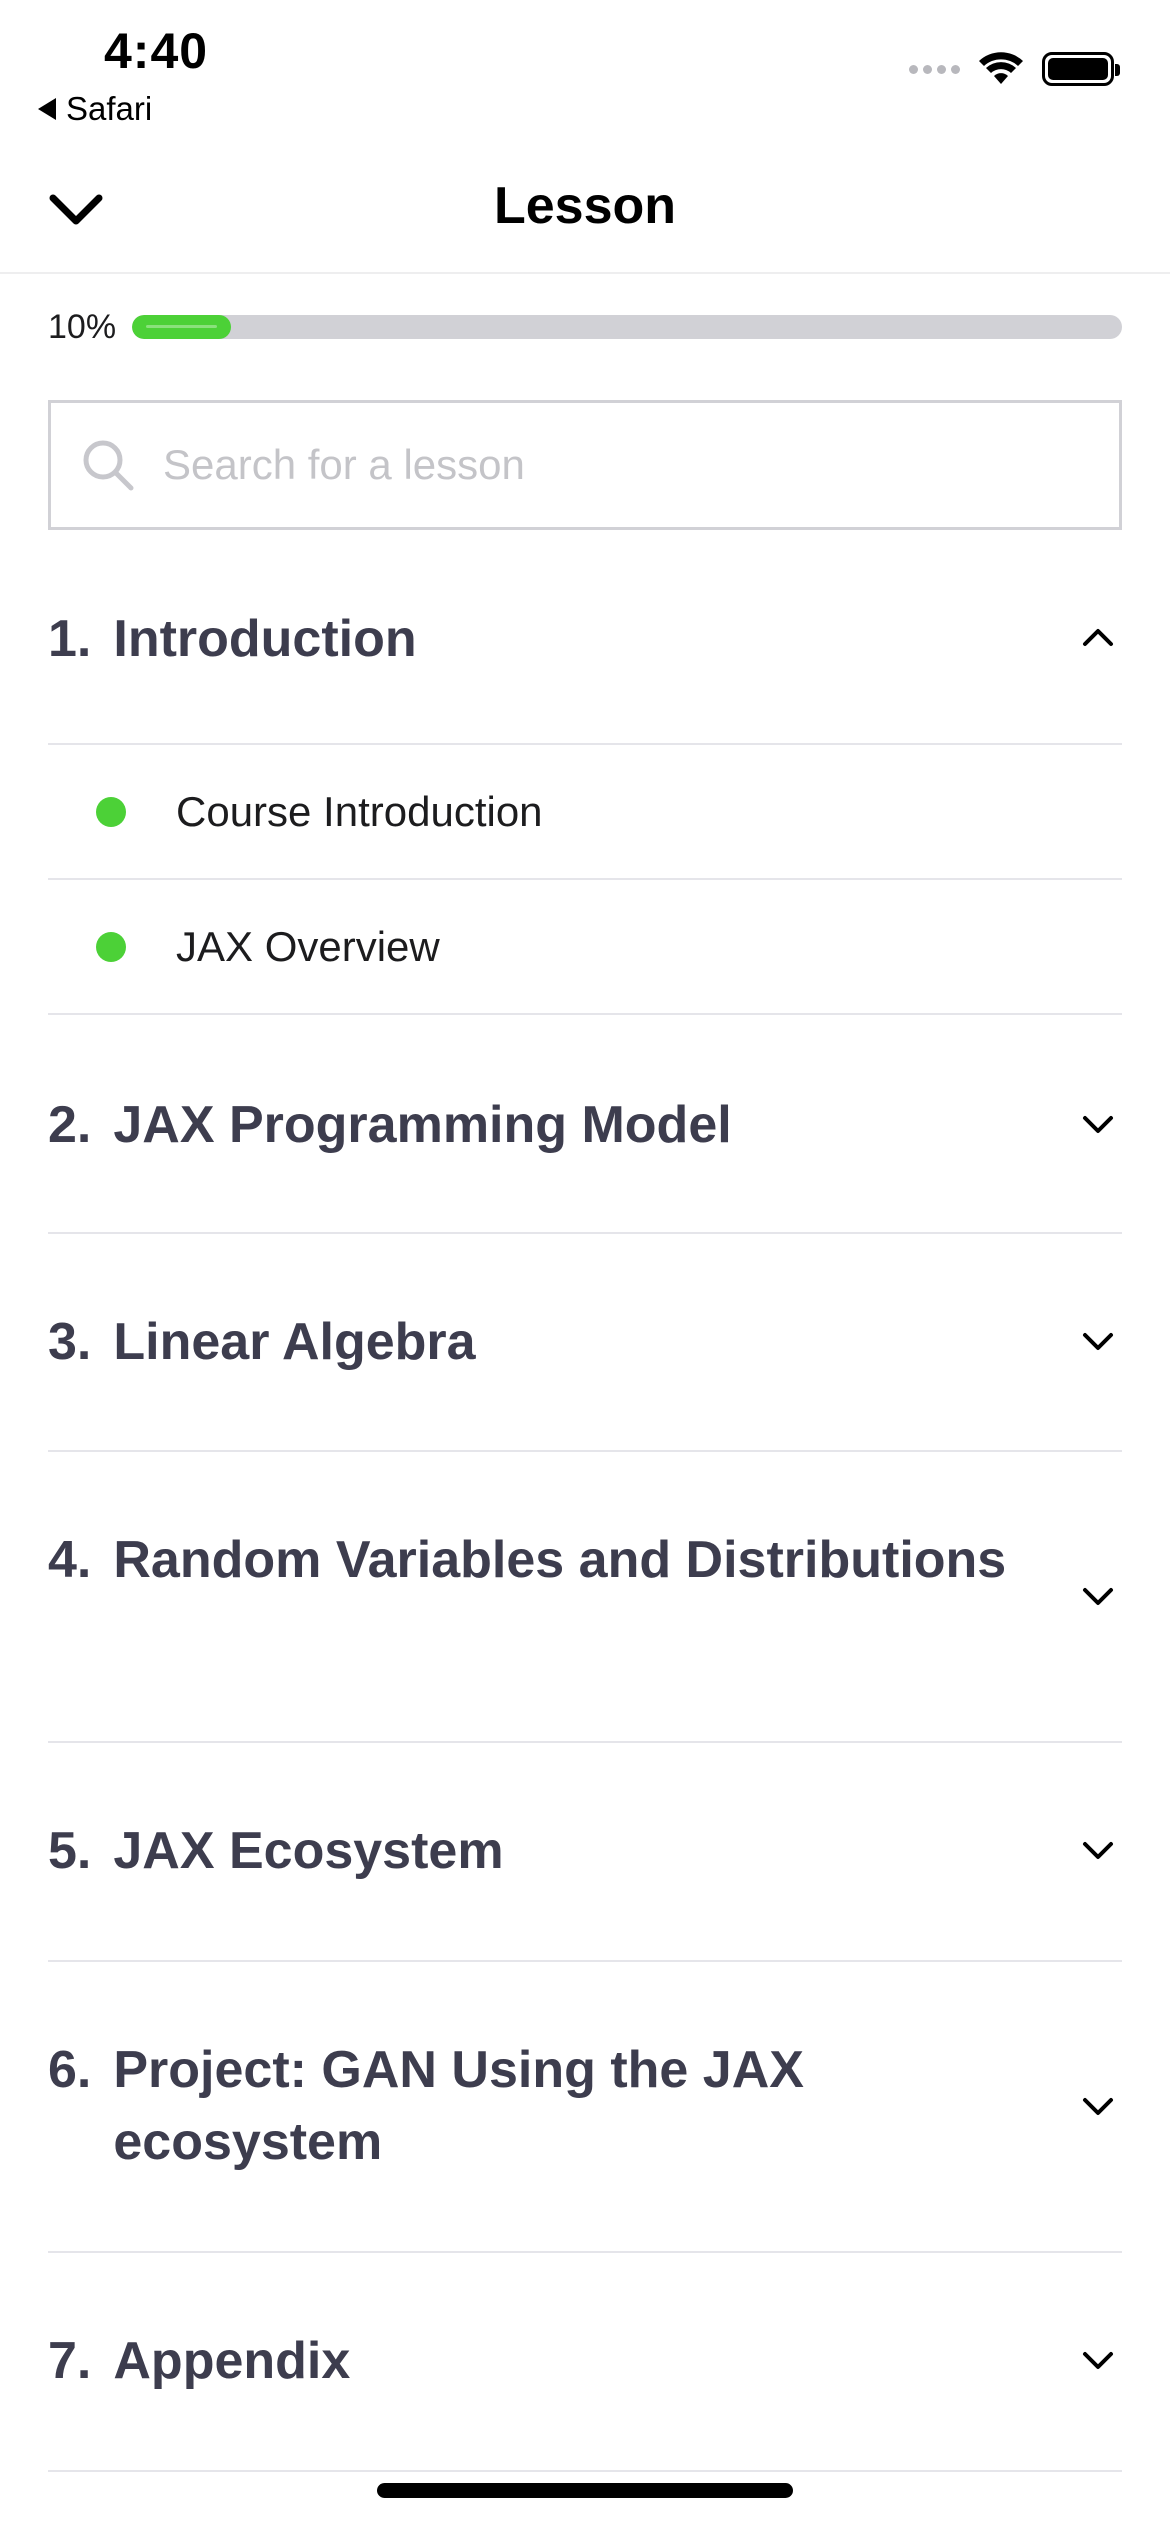 This screenshot has width=1170, height=2532. I want to click on section-number: 6., so click(70, 2070).